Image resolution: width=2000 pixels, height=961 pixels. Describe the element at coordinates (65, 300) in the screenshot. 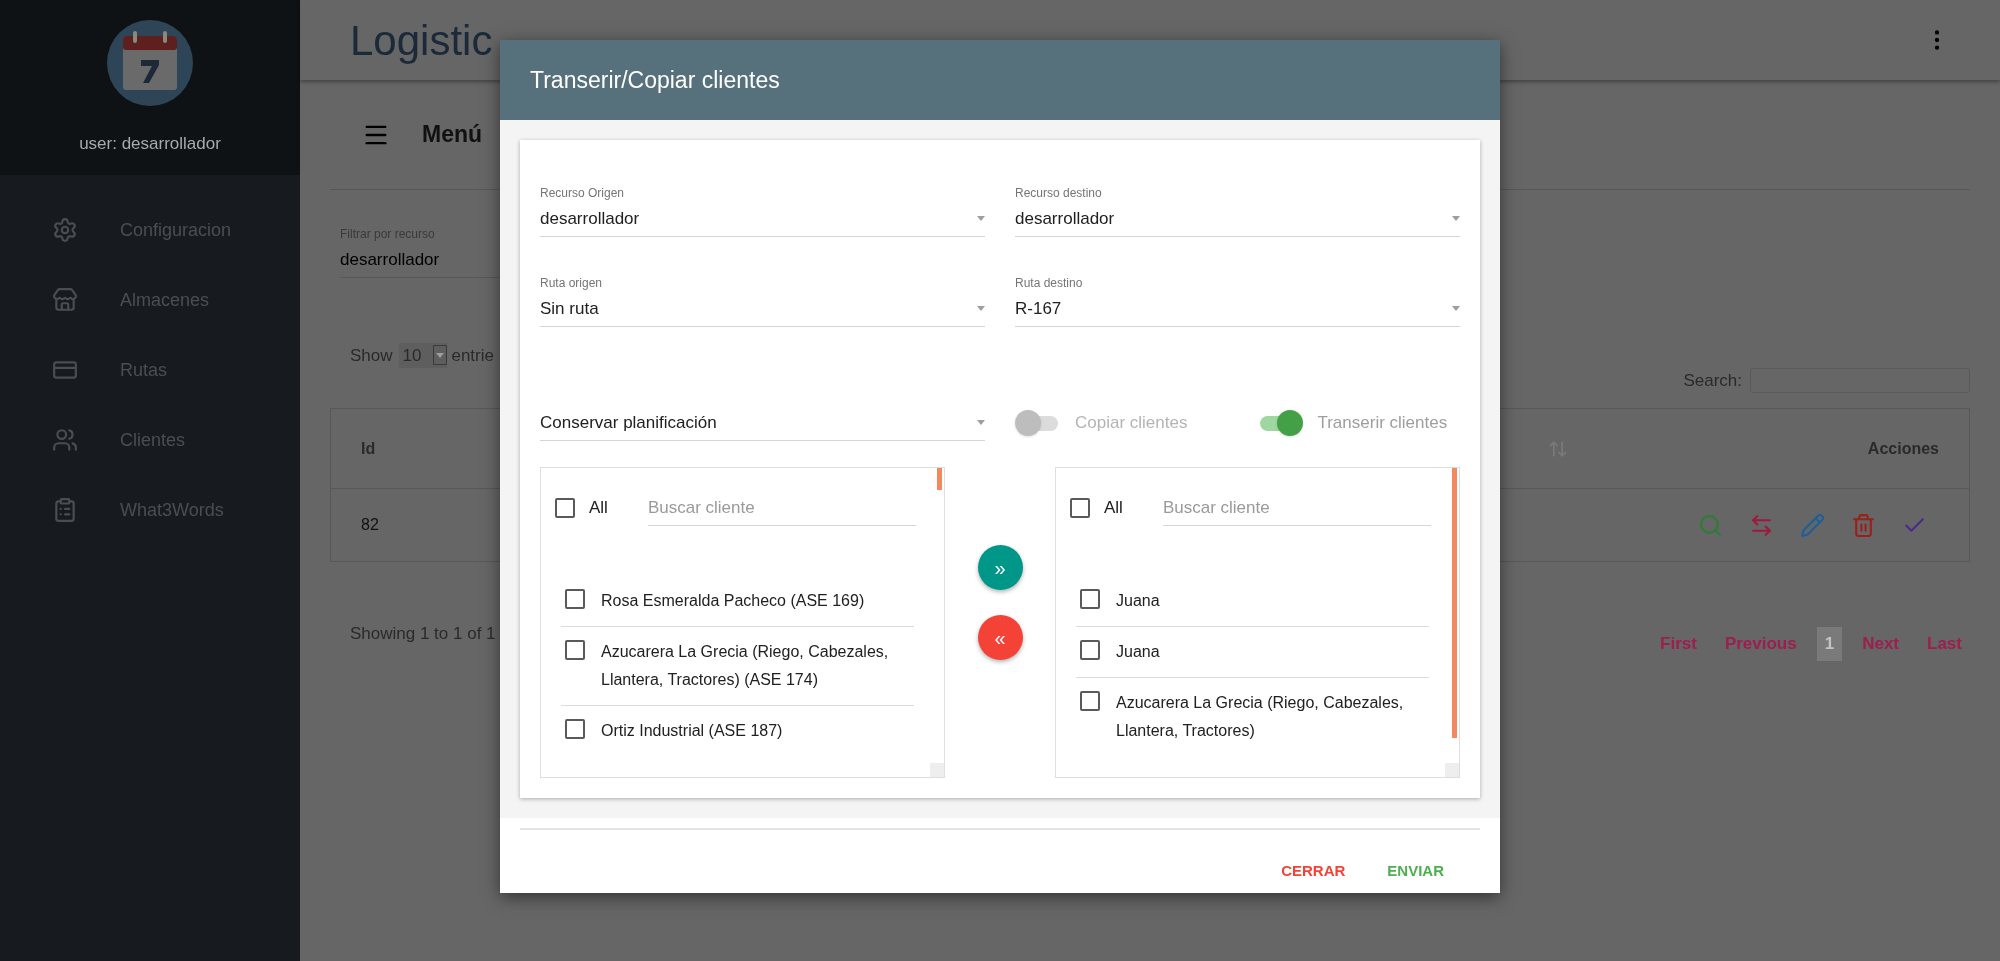

I see `store-icon` at that location.